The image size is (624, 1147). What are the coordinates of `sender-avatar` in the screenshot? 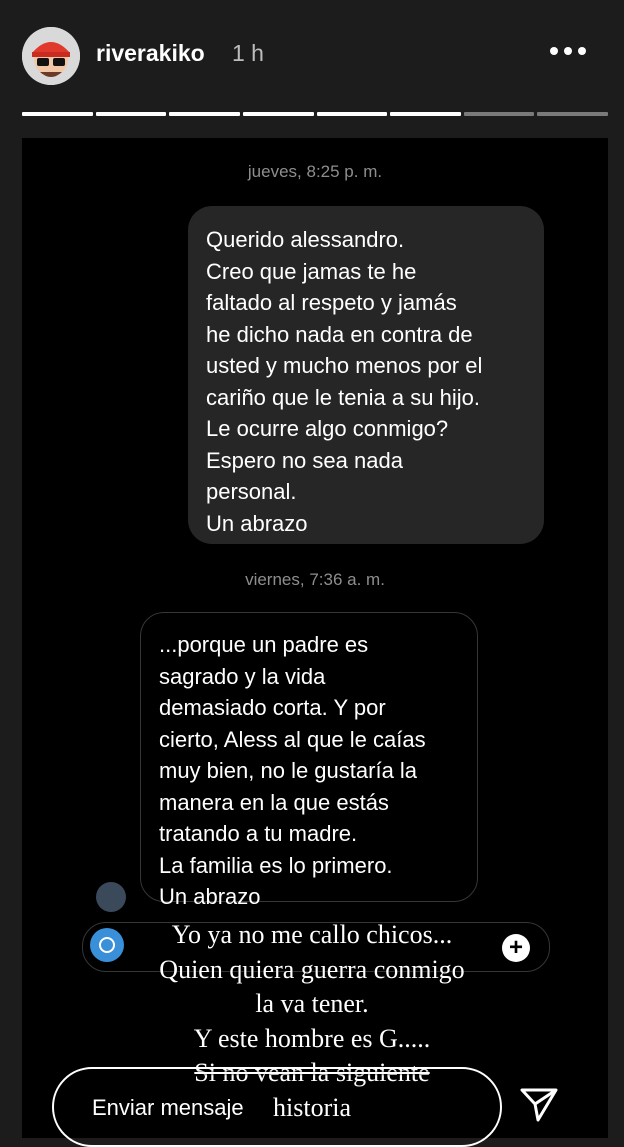 It's located at (111, 897).